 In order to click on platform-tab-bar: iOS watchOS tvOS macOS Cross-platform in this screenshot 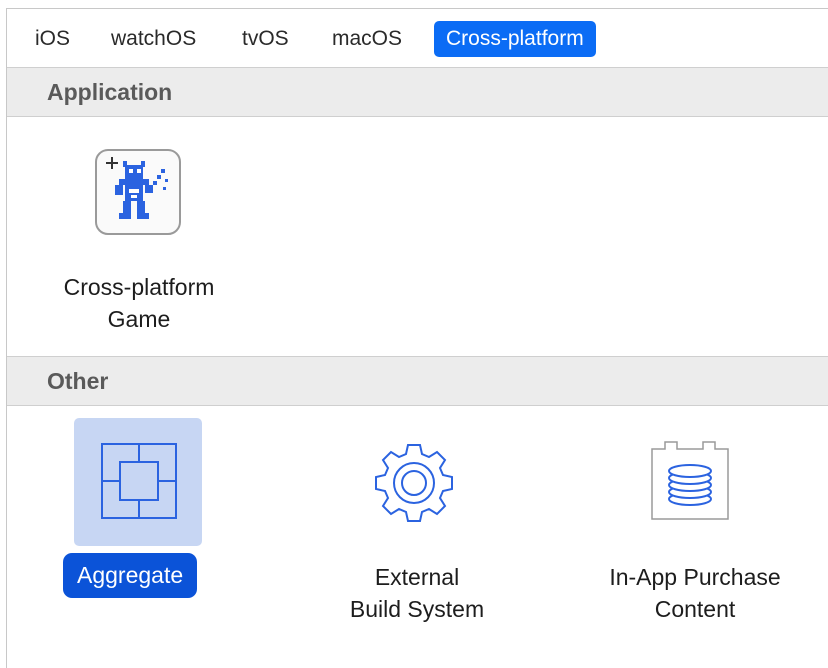, I will do `click(417, 37)`.